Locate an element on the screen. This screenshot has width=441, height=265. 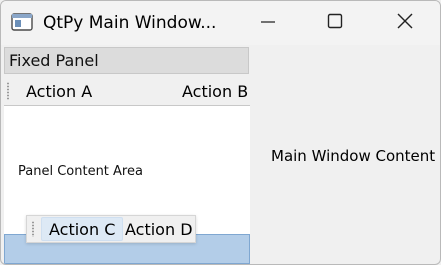
maximize-button is located at coordinates (335, 23).